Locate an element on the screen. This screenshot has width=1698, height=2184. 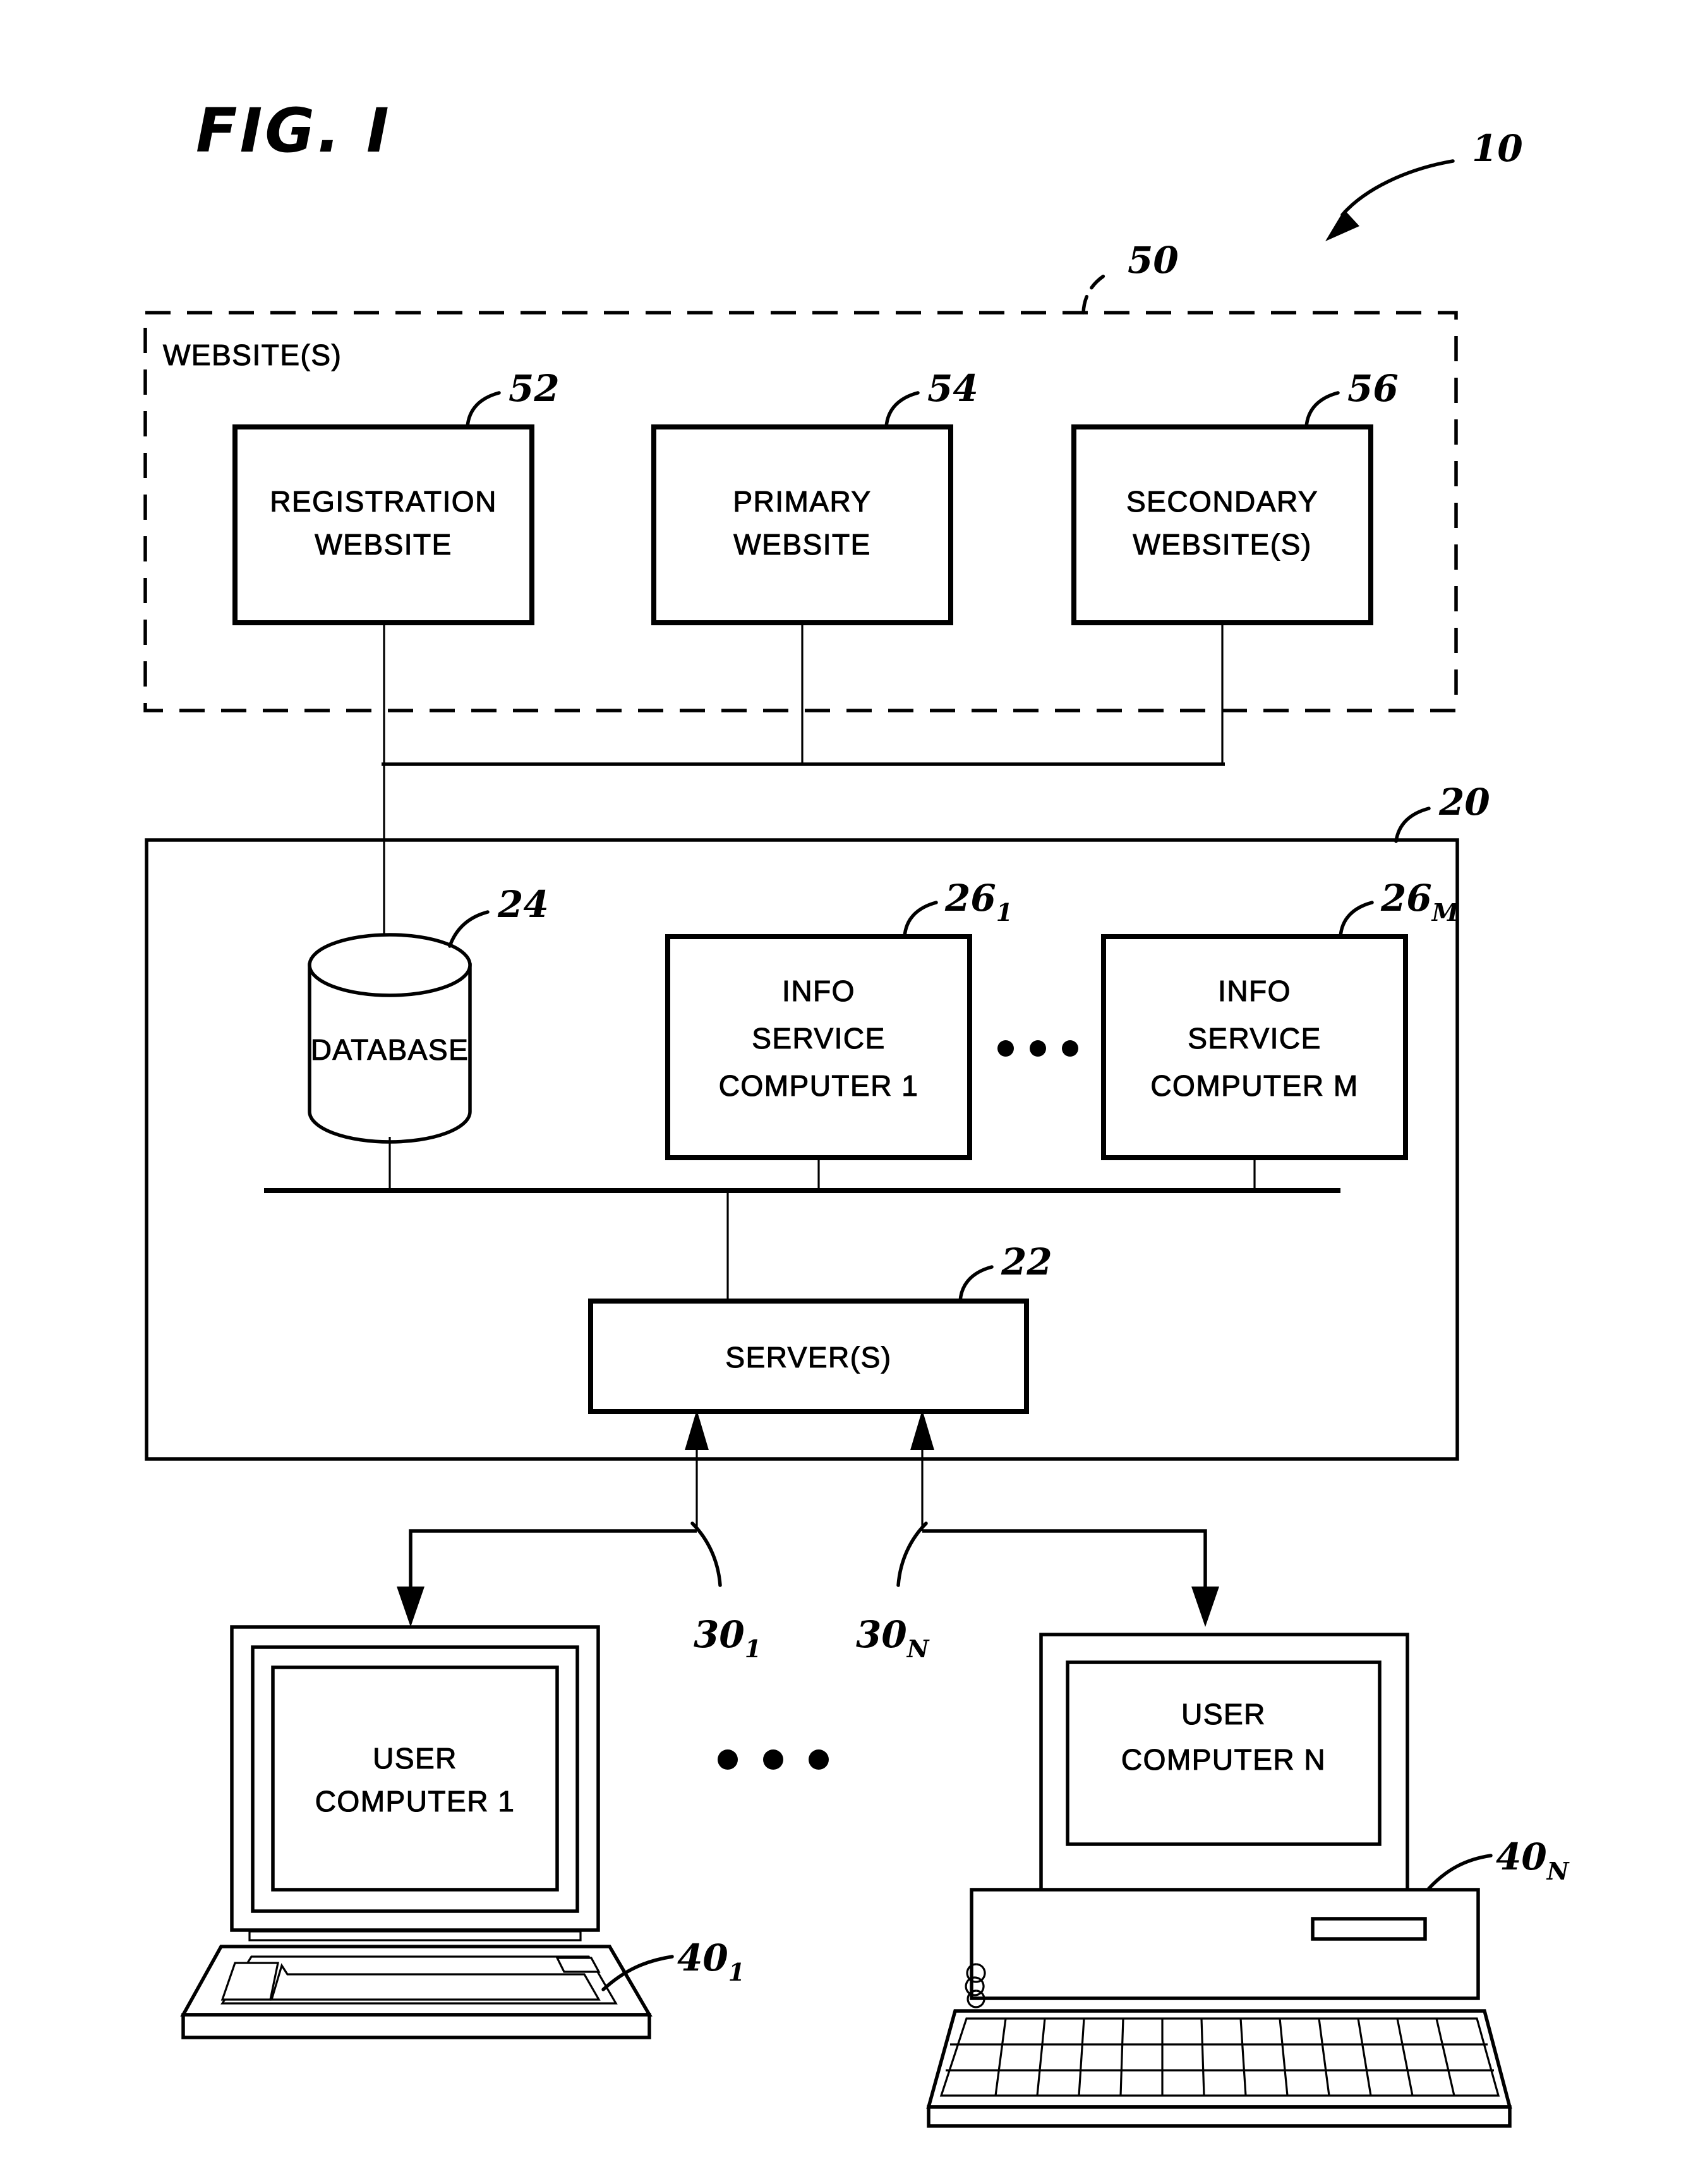
info-service-computer-1-box: INFO SERVICE COMPUTER 1 is located at coordinates (818, 1047).